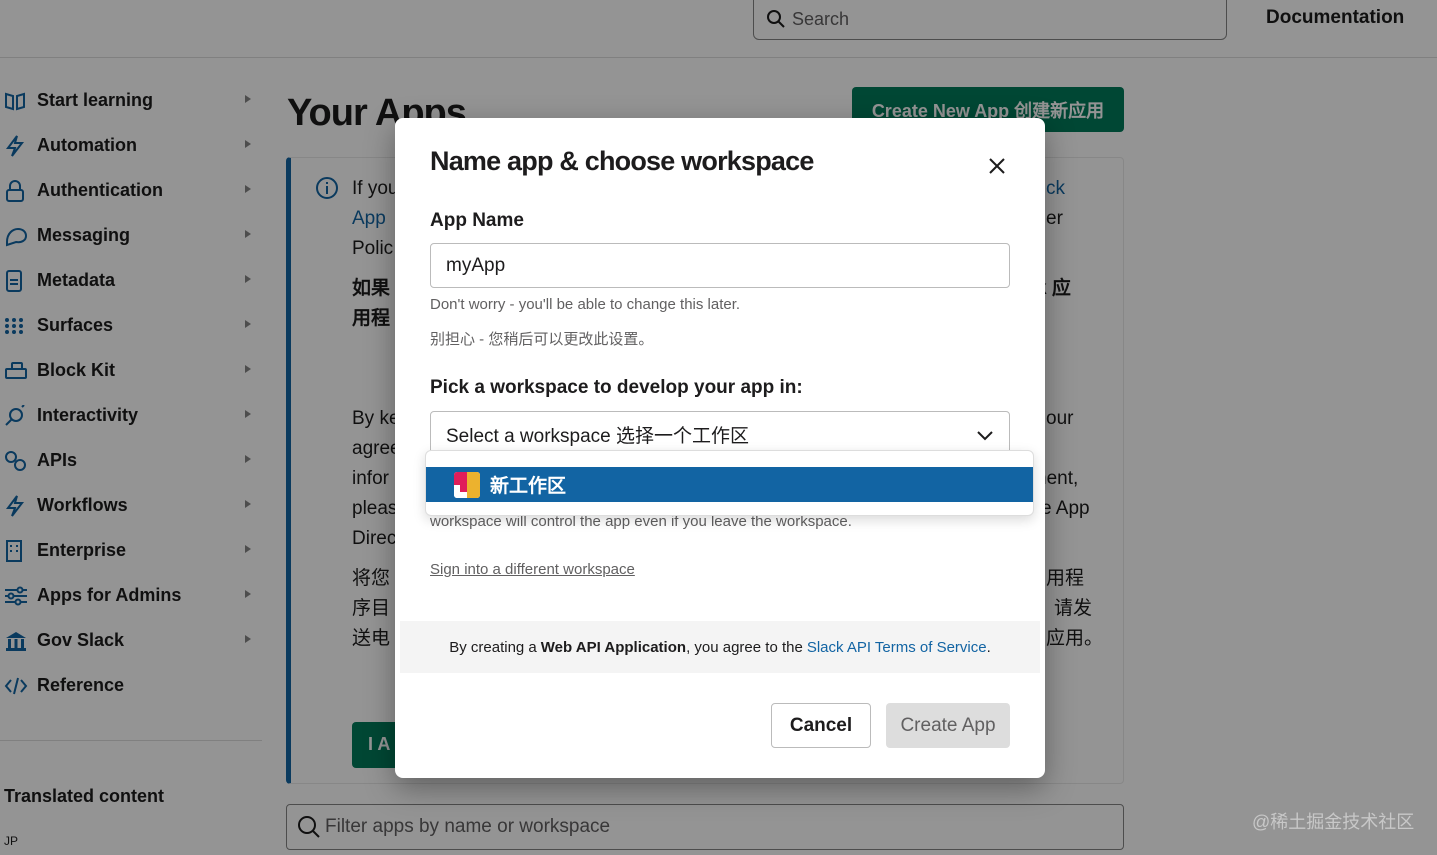 This screenshot has width=1437, height=855. What do you see at coordinates (532, 569) in the screenshot?
I see `sign-into-different-workspace-link: Sign into a different workspace` at bounding box center [532, 569].